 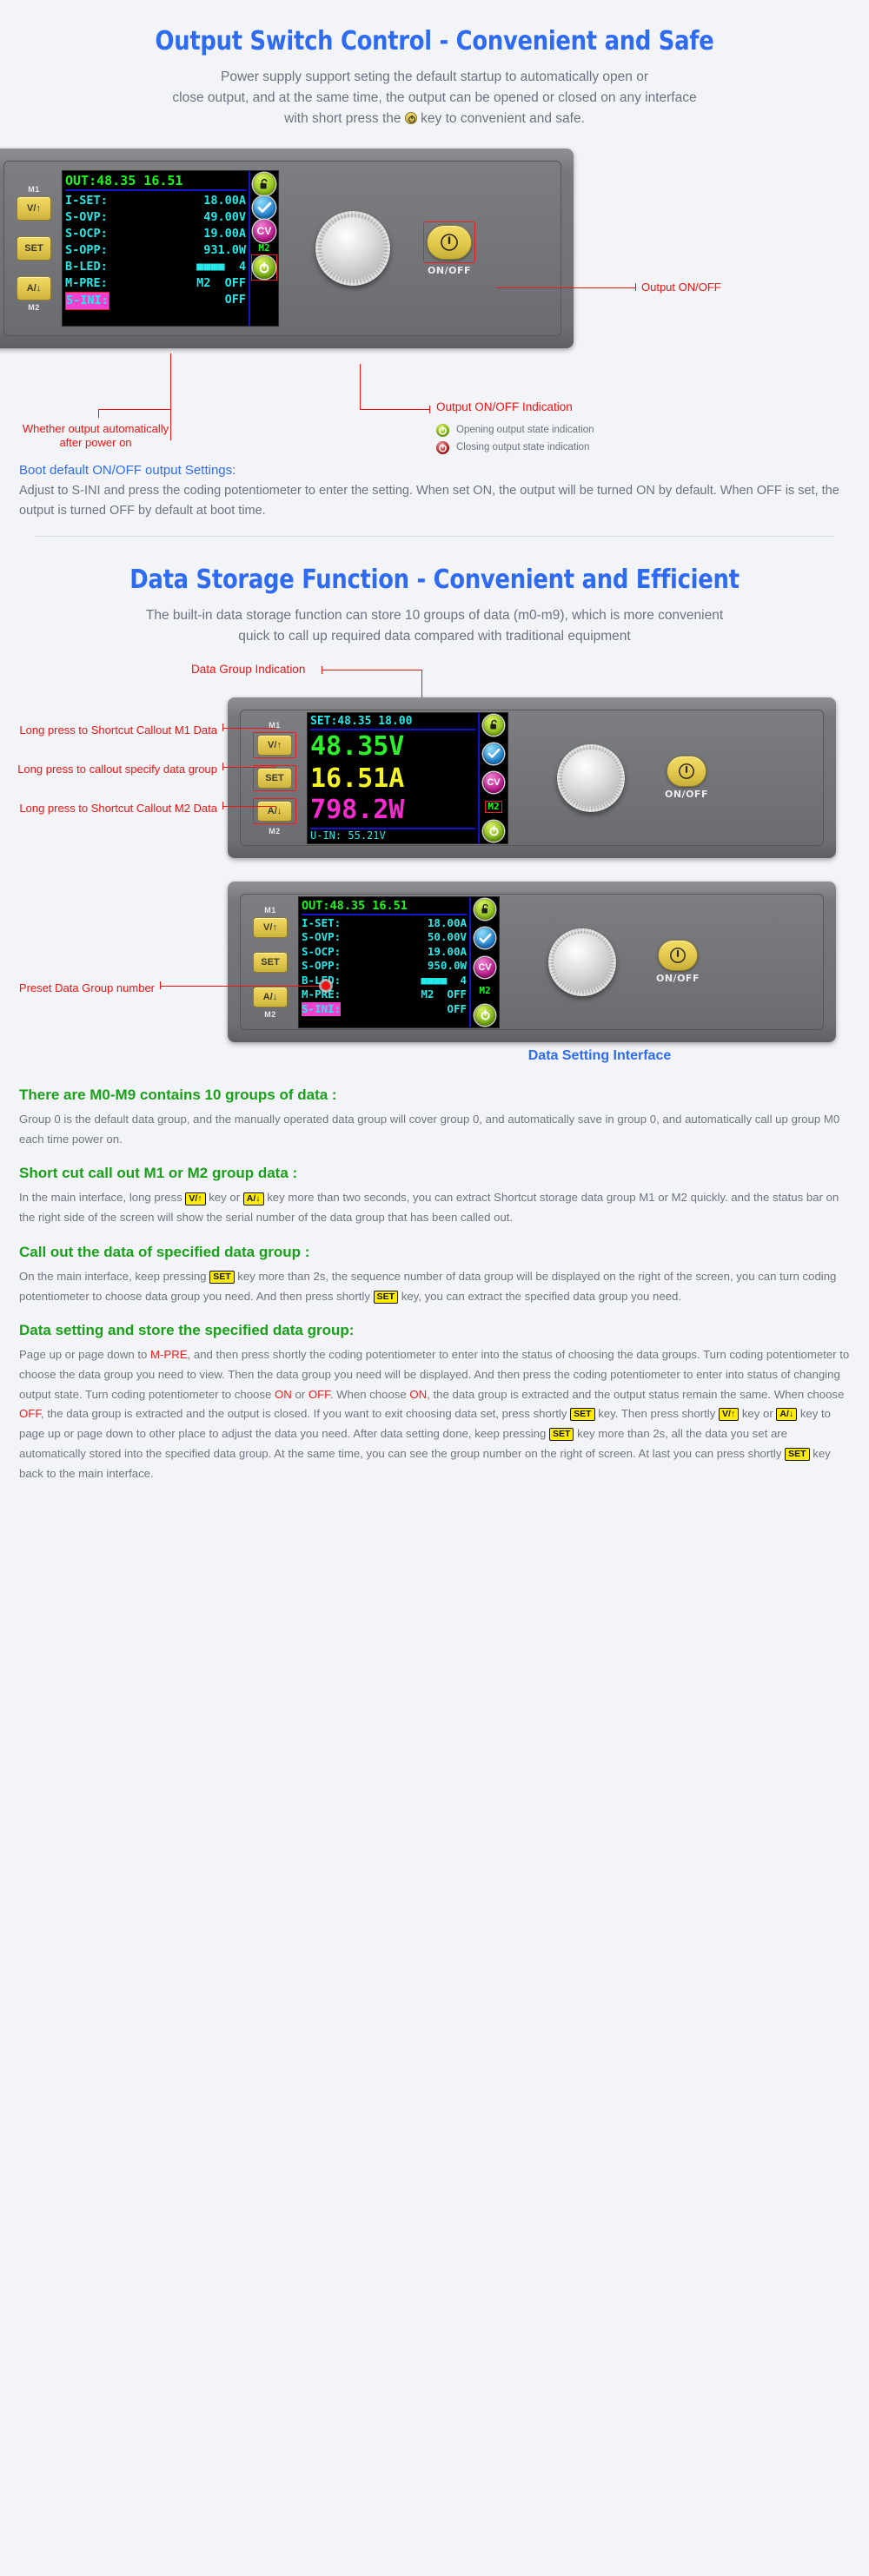 I want to click on device1-key-voltage-up: V/↑, so click(x=34, y=208).